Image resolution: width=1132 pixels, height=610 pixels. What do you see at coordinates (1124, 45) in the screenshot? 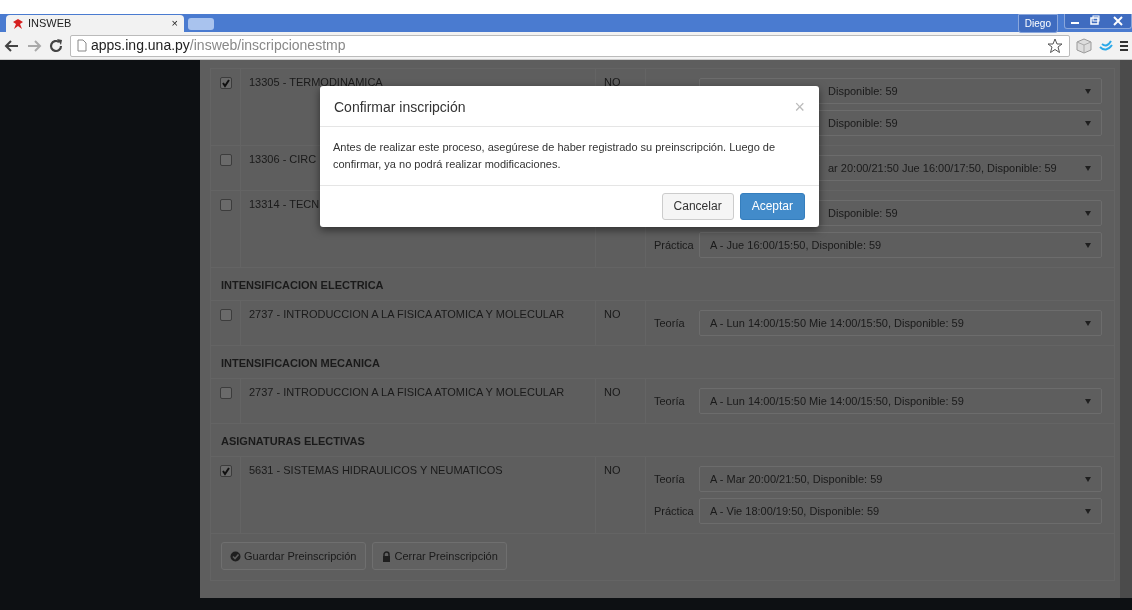
I see `menu-icon` at bounding box center [1124, 45].